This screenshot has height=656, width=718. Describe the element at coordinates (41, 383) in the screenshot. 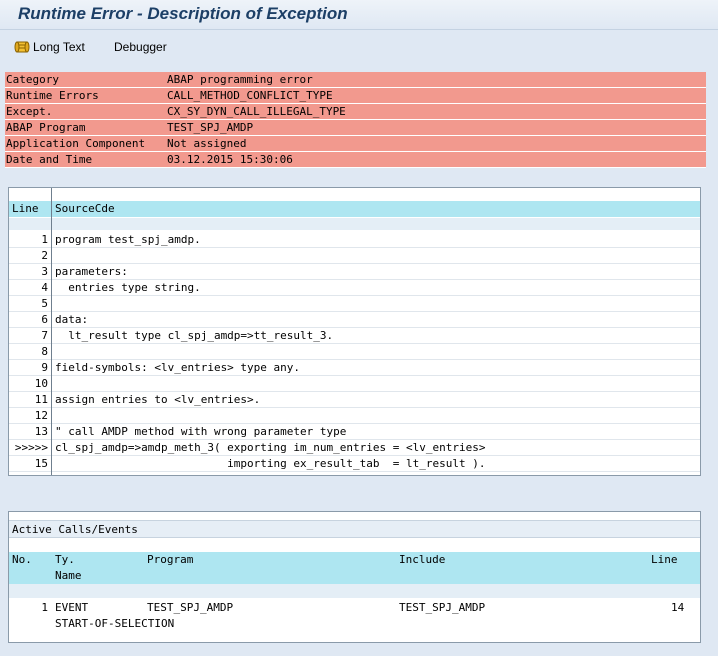

I see `line-number: 10` at that location.